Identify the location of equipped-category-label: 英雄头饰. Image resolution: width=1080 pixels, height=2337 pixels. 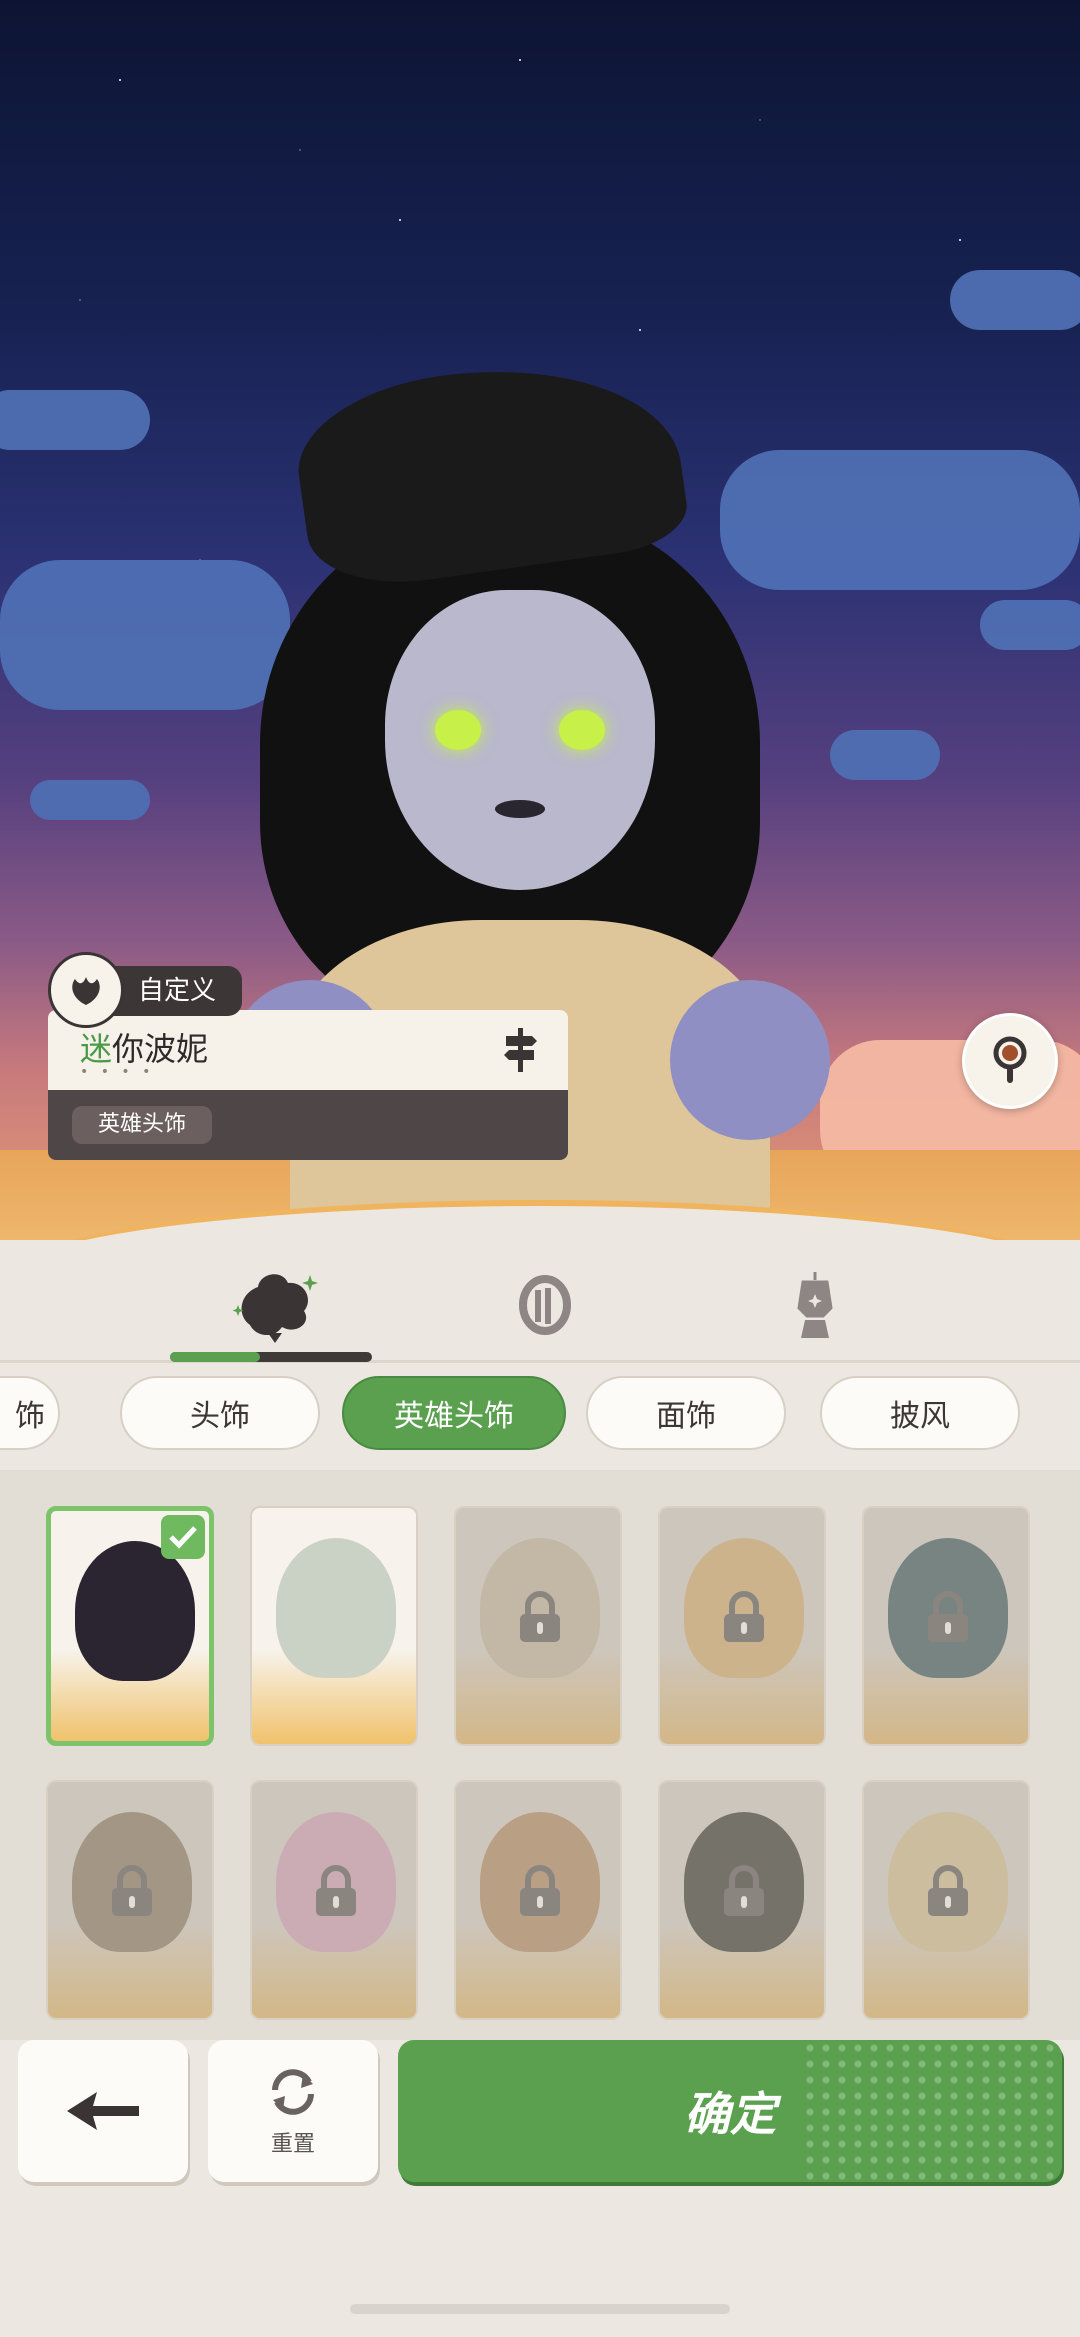
(142, 1125).